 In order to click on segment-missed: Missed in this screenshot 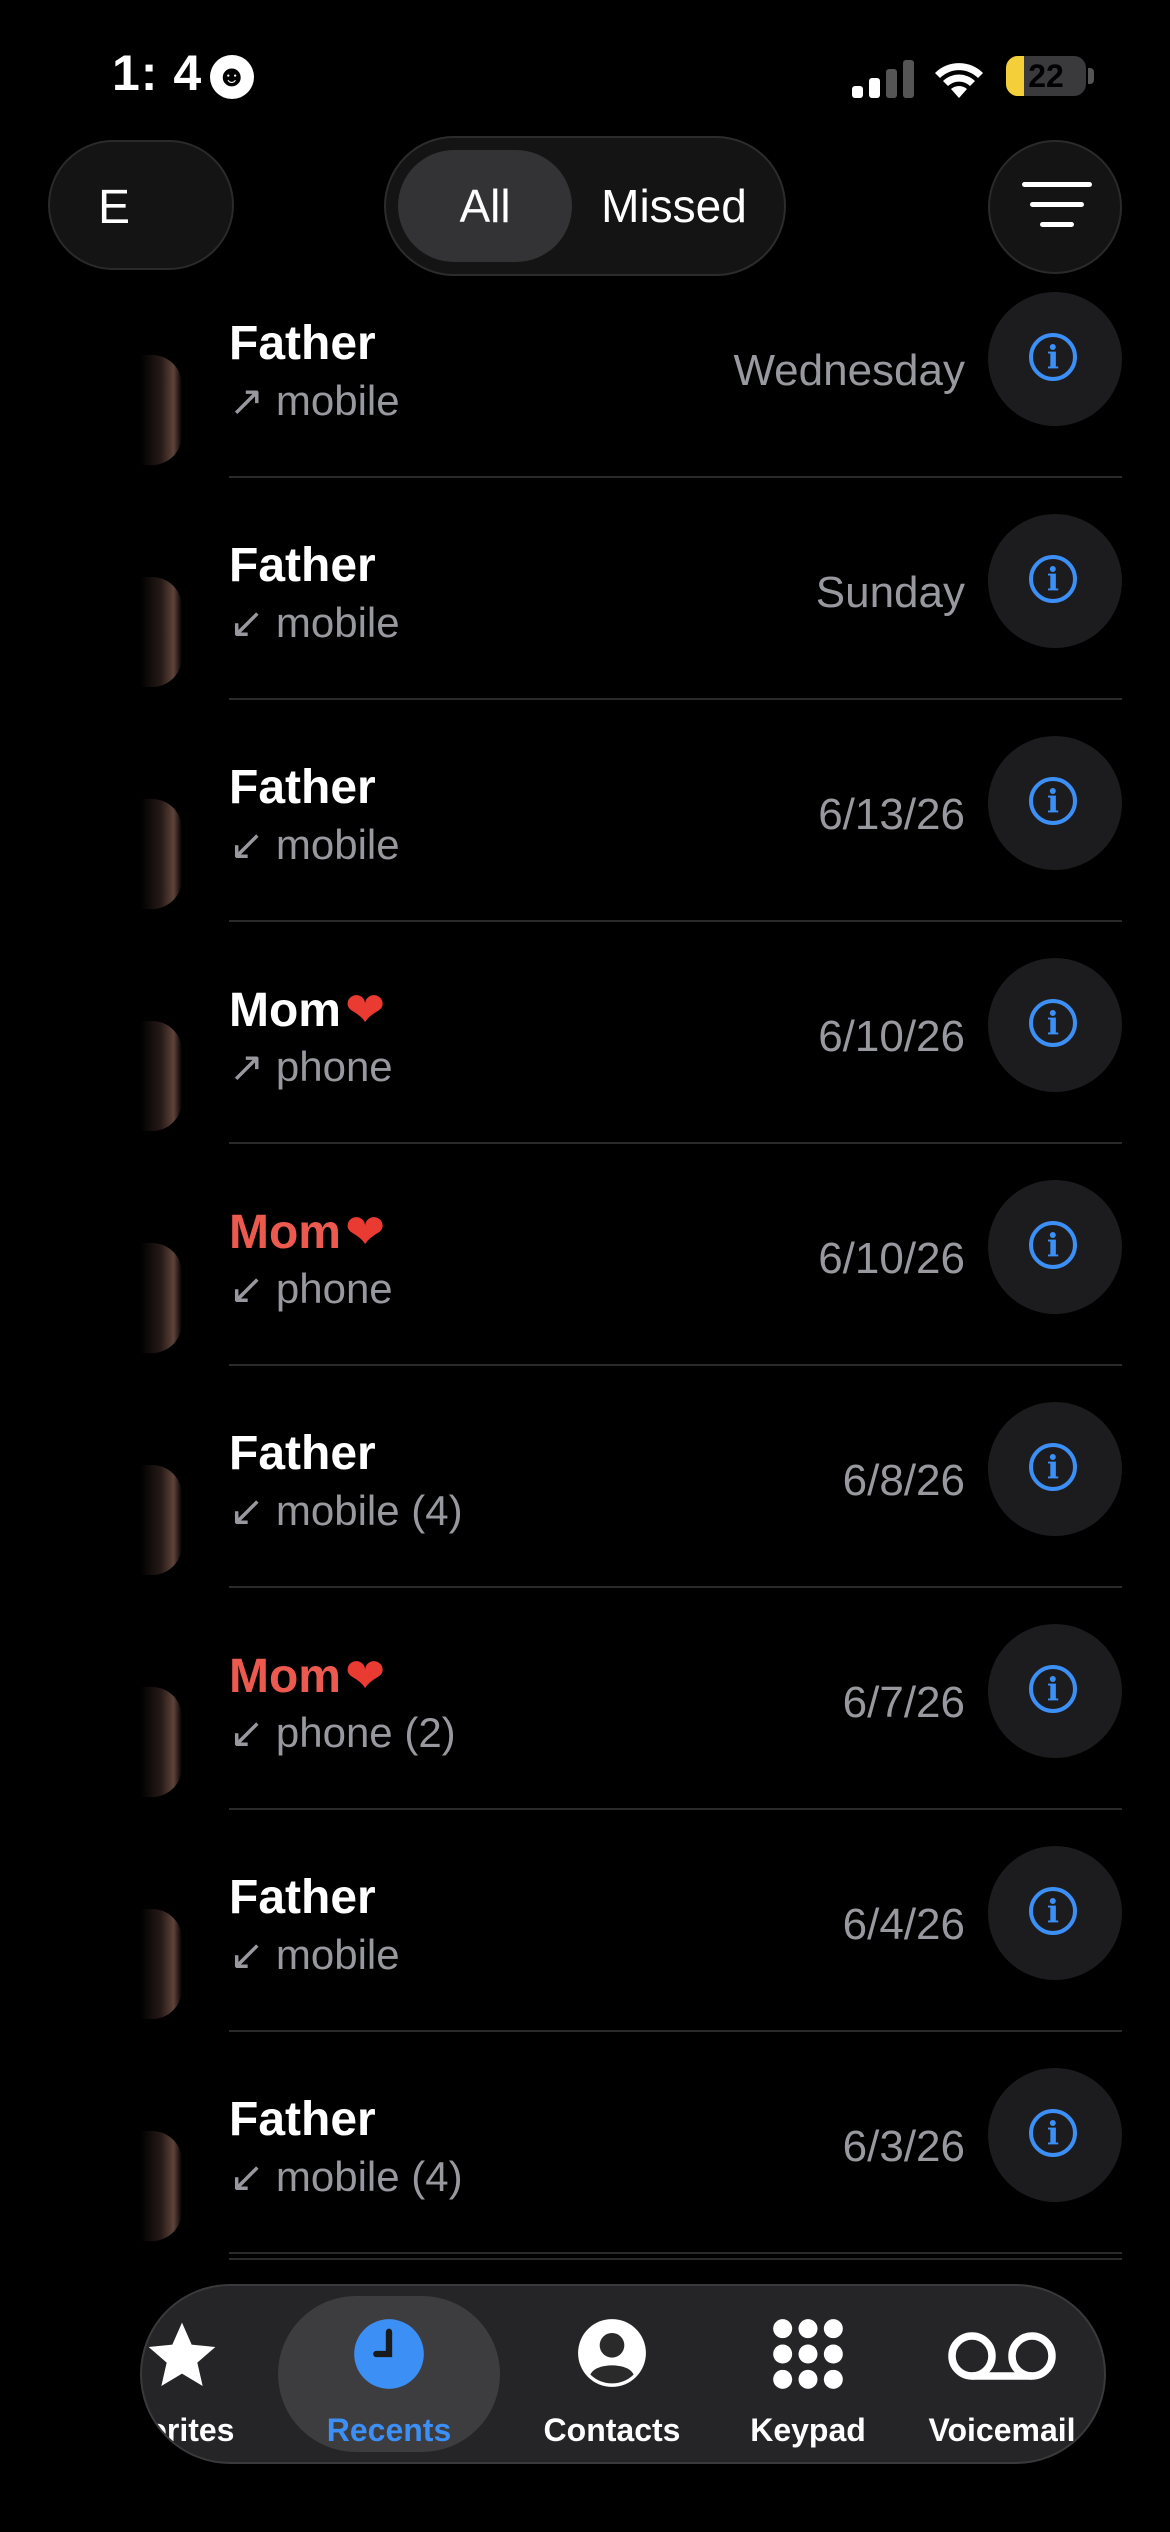, I will do `click(674, 206)`.